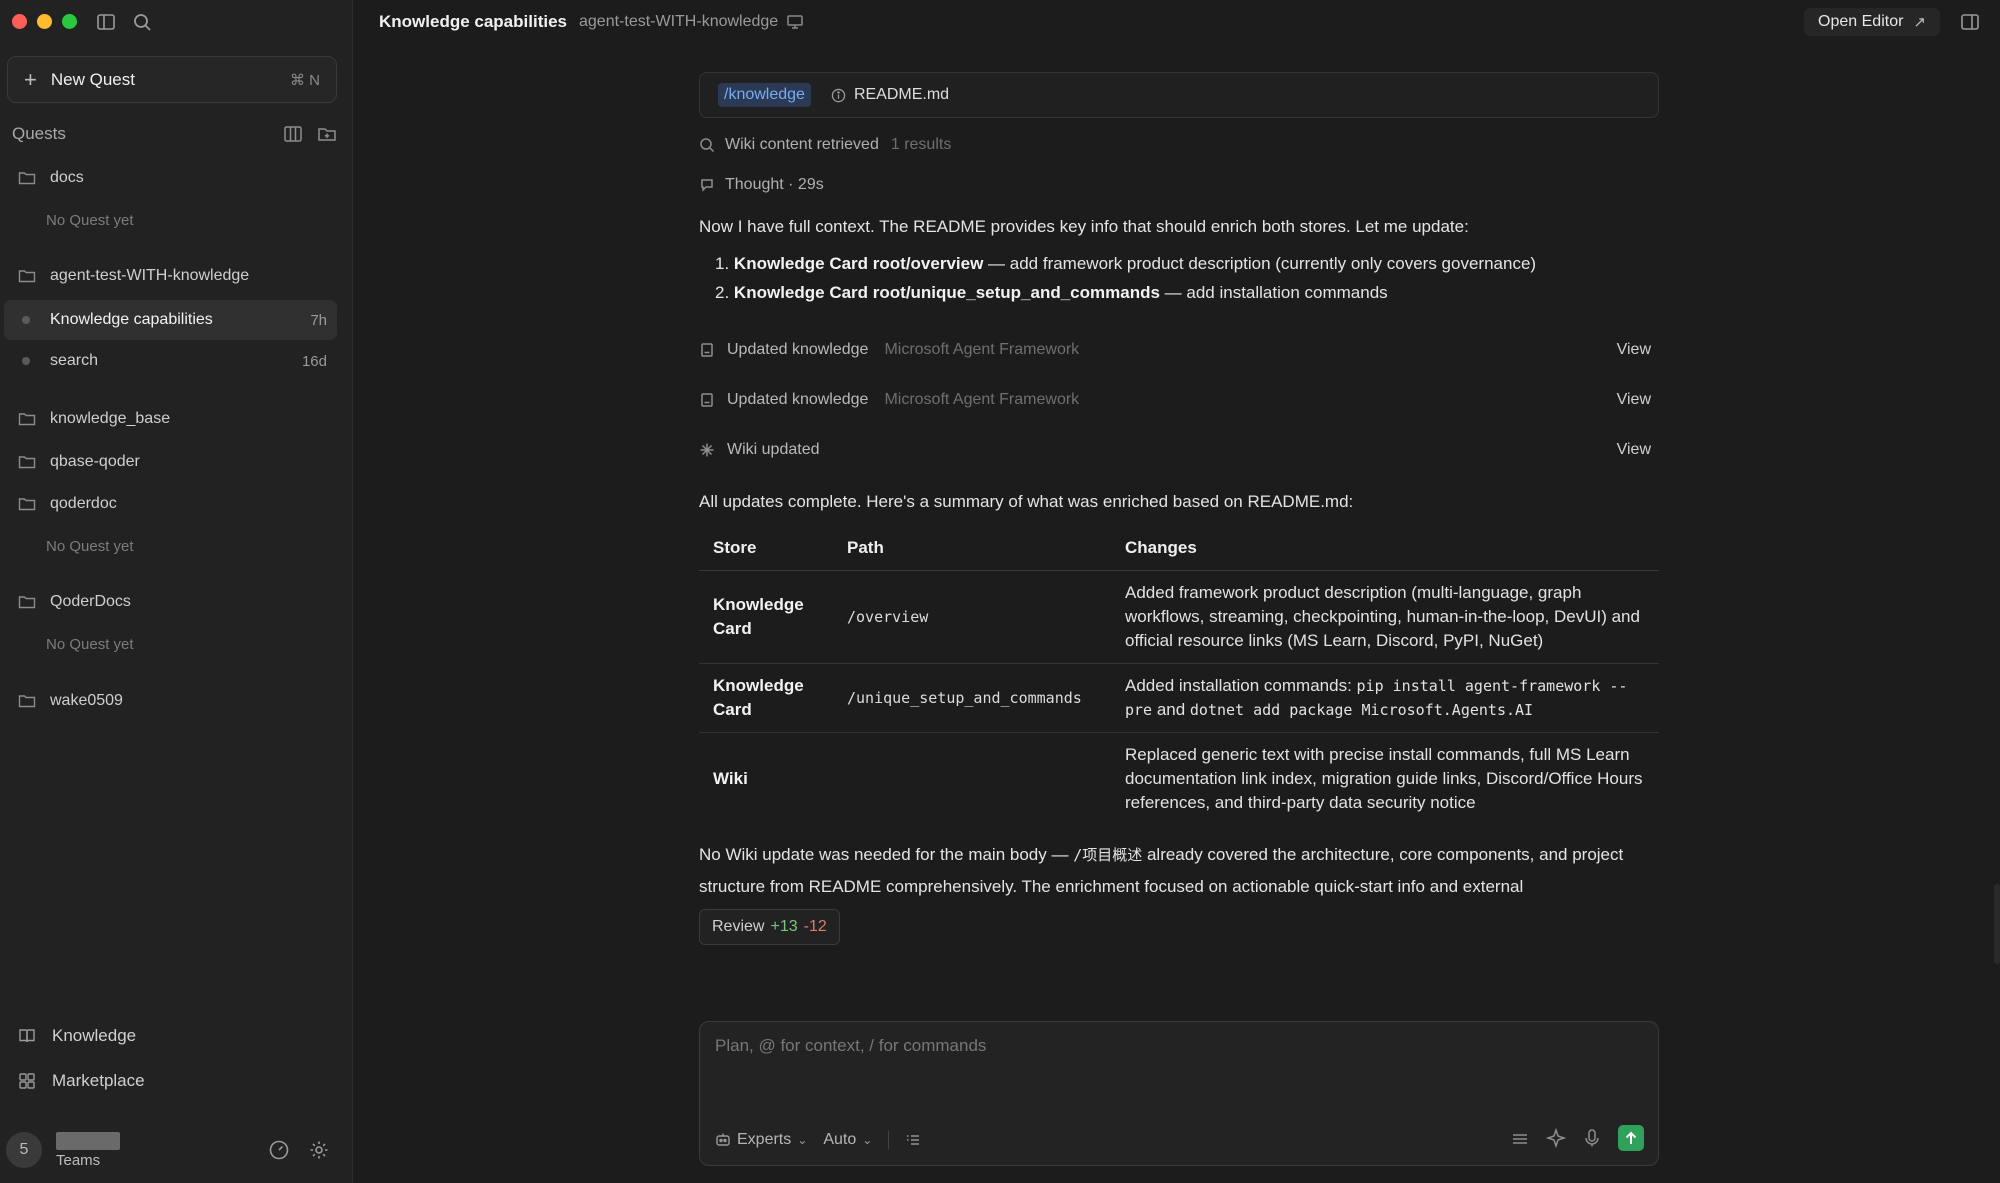 The height and width of the screenshot is (1183, 2000). I want to click on knowledge-path-chip: /knowledge, so click(764, 95).